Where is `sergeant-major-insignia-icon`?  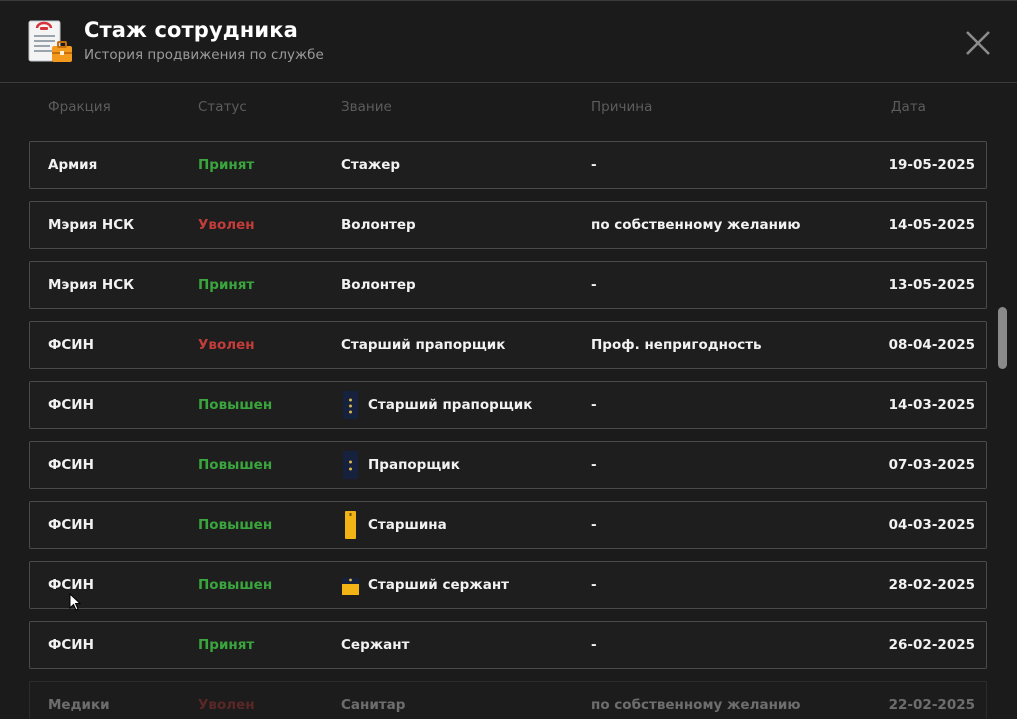
sergeant-major-insignia-icon is located at coordinates (350, 525).